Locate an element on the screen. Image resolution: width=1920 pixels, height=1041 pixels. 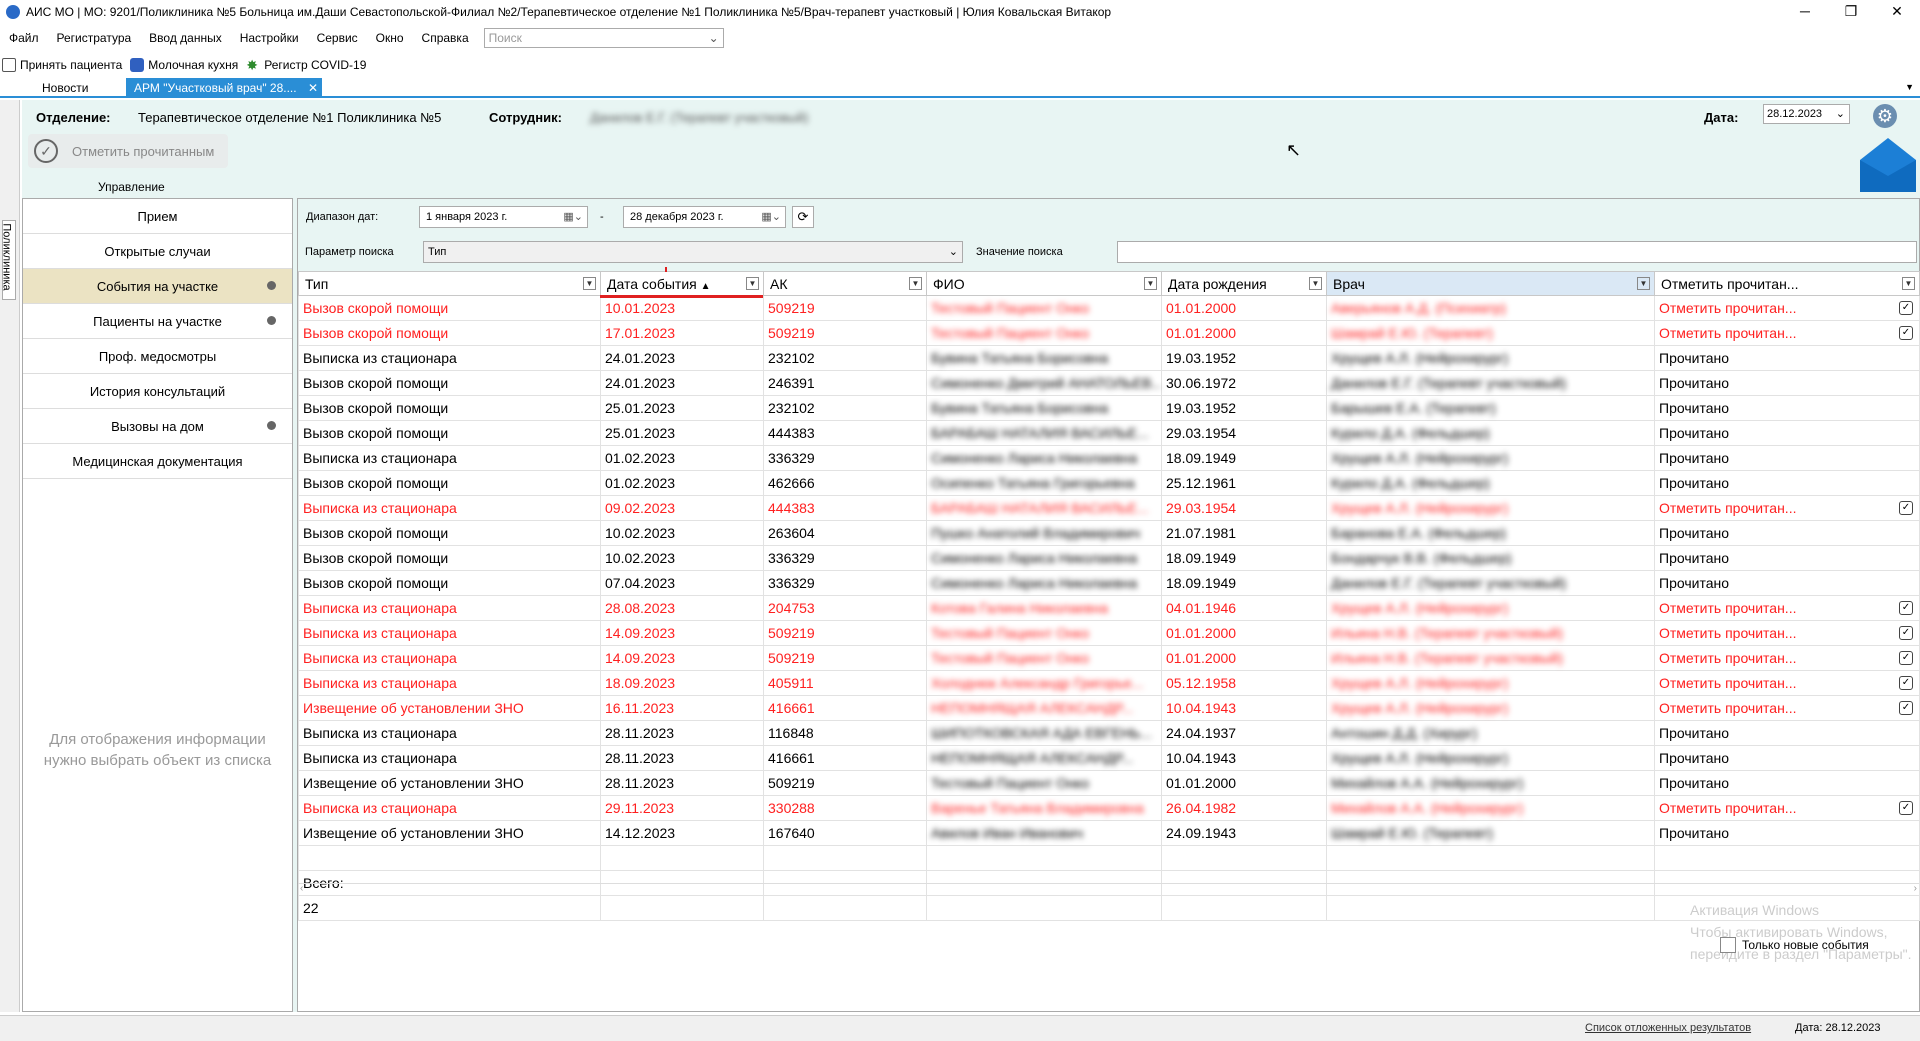
menu-data-entry: Ввод данных is located at coordinates (185, 38).